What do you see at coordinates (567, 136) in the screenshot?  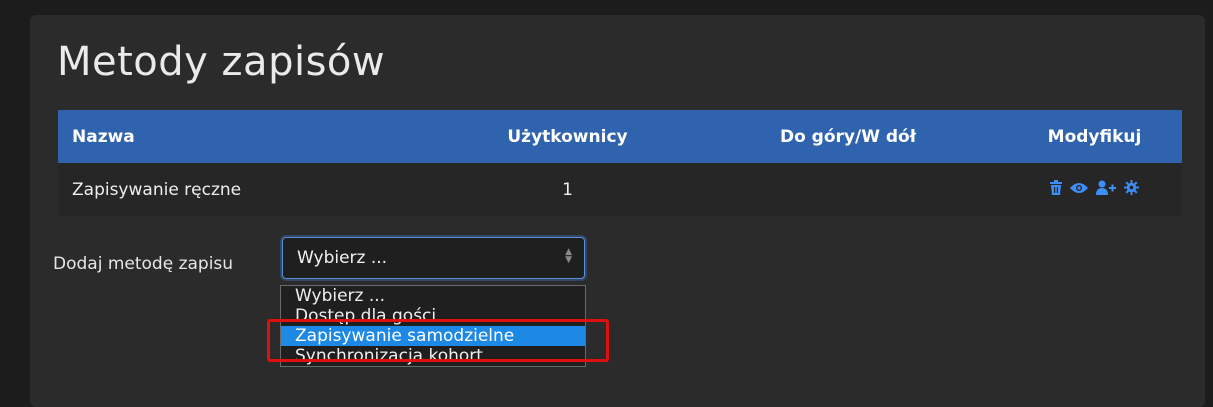 I see `column-header-users: Użytkownicy` at bounding box center [567, 136].